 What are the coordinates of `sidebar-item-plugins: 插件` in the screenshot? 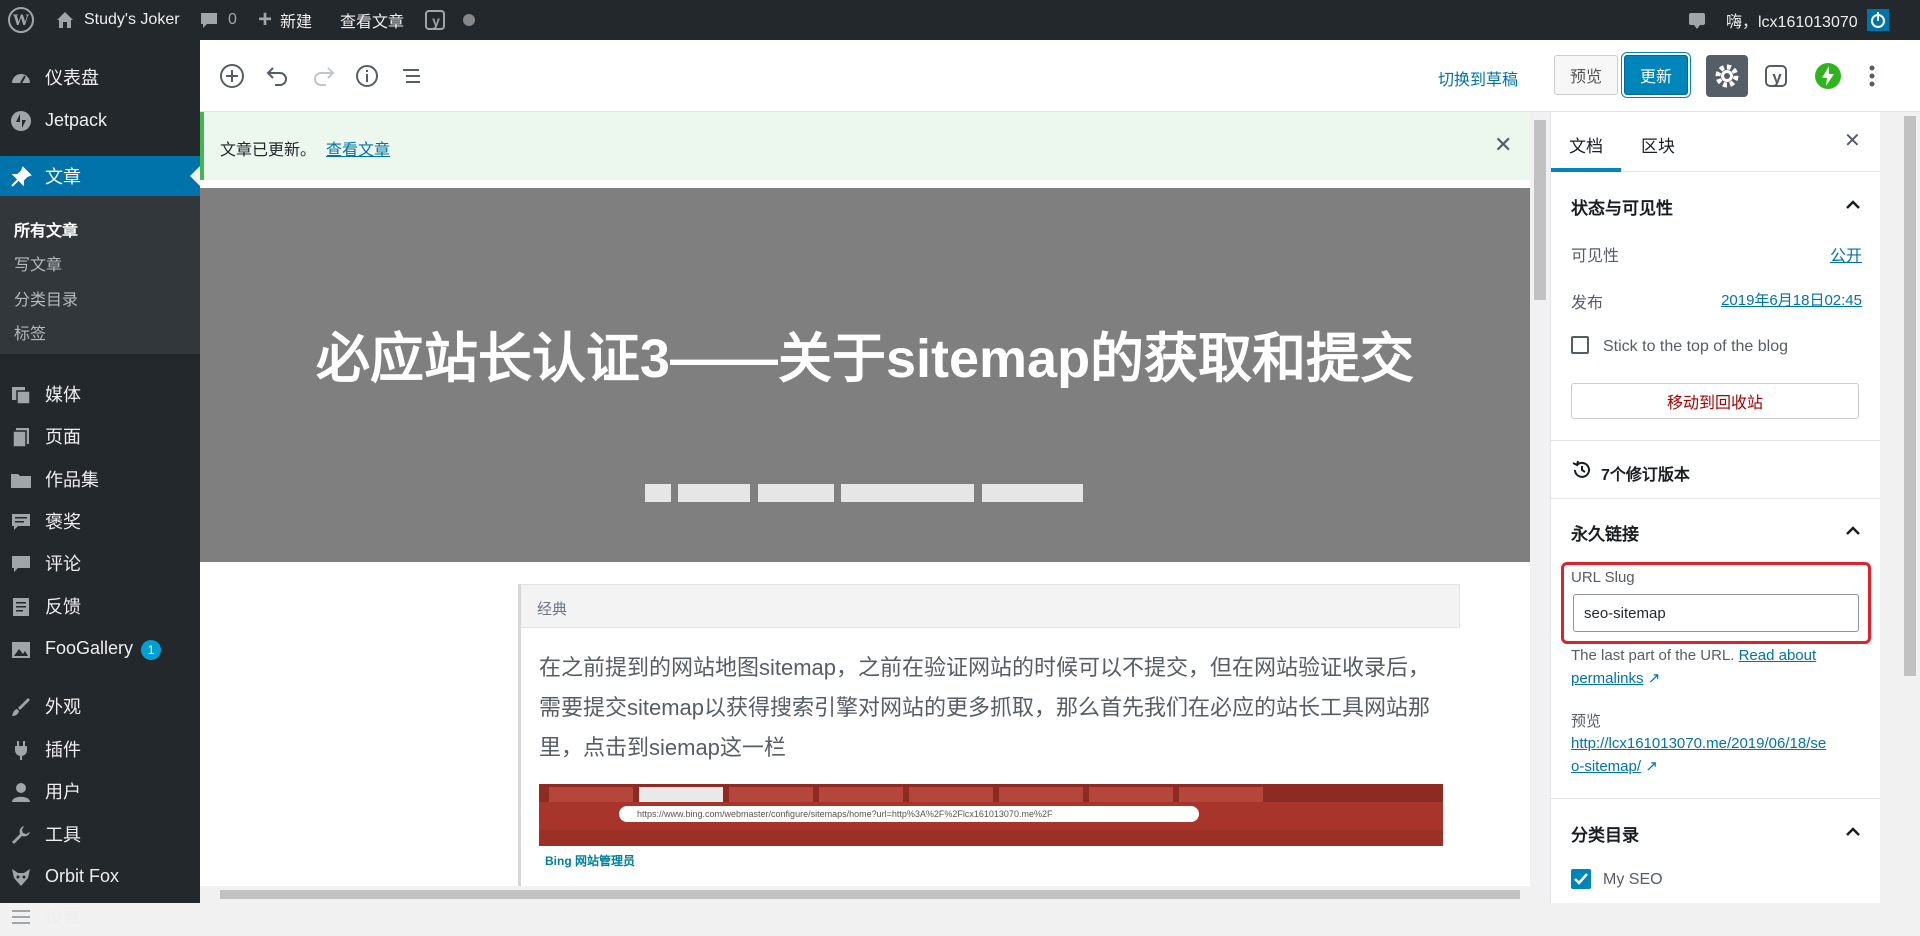 It's located at (100, 749).